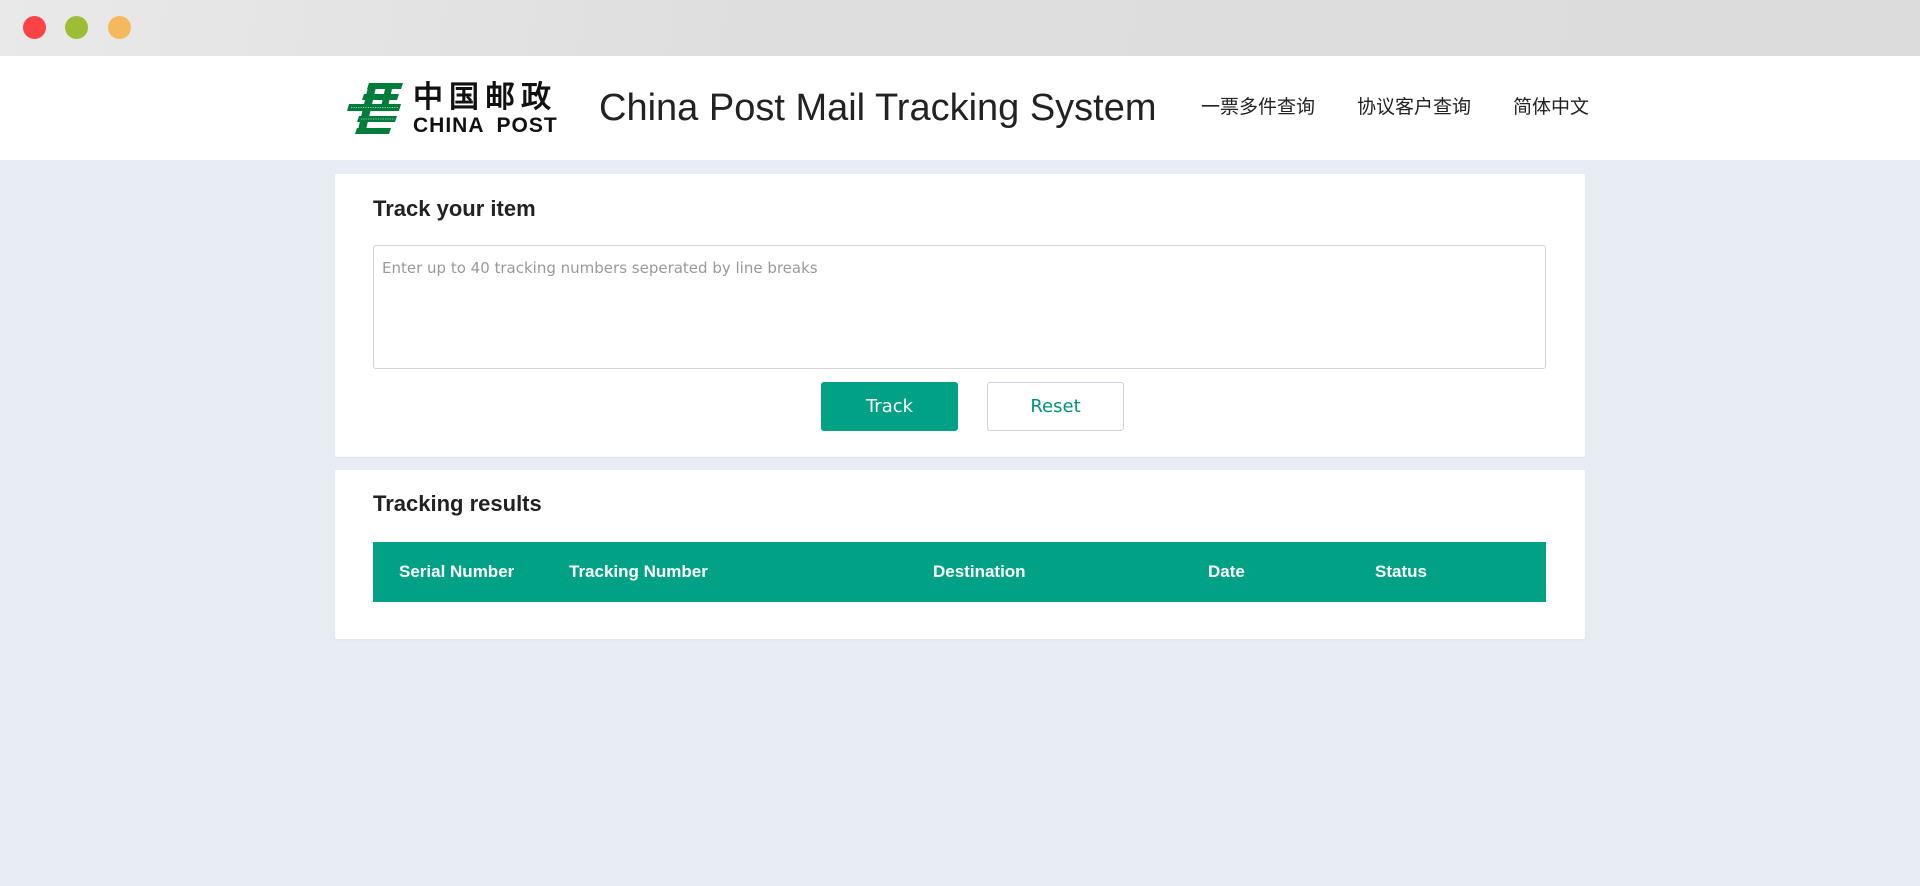  What do you see at coordinates (889, 406) in the screenshot?
I see `track-button: Track` at bounding box center [889, 406].